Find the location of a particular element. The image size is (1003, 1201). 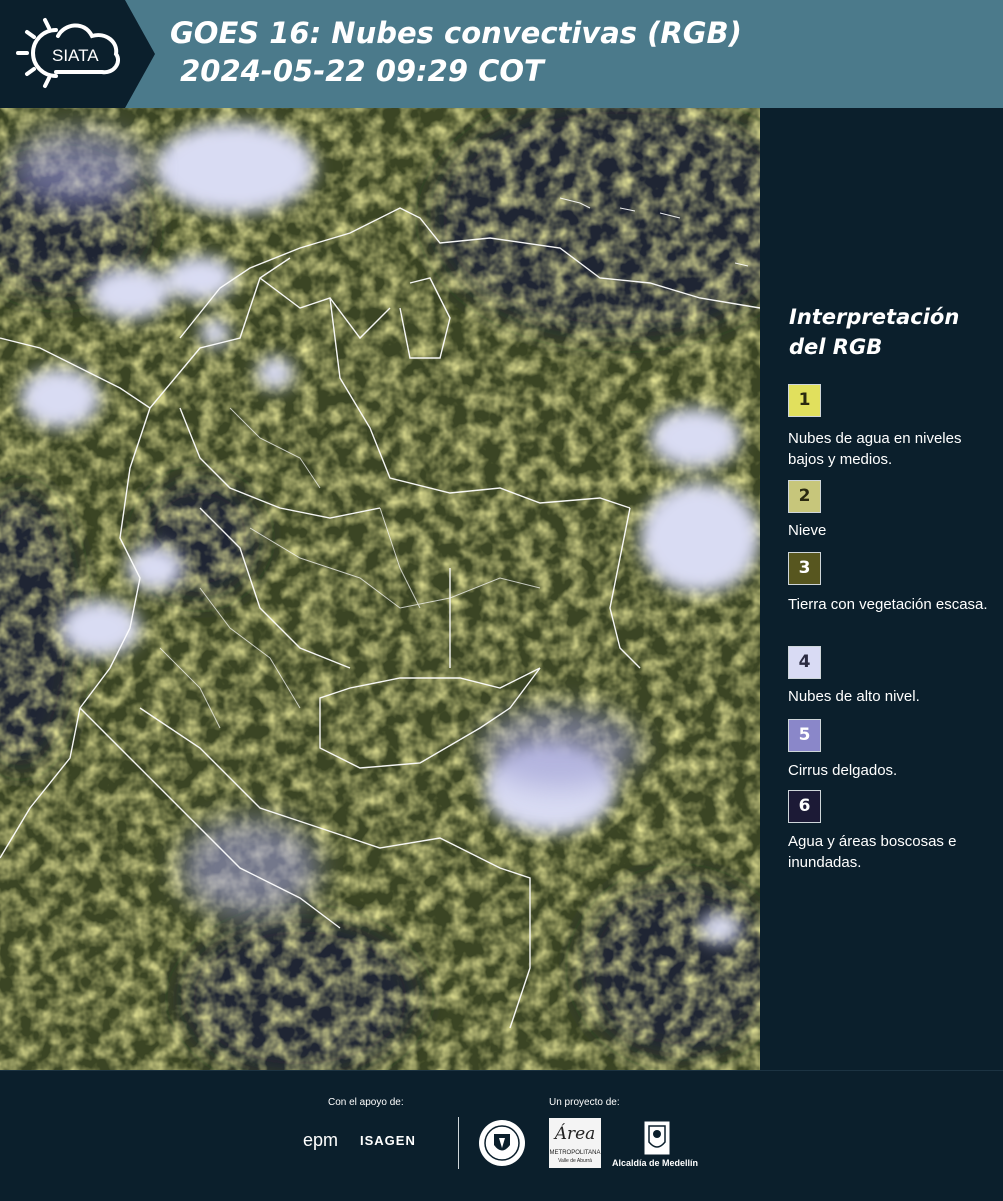

amva-sub-text: METROPOLITANA is located at coordinates (575, 1153).